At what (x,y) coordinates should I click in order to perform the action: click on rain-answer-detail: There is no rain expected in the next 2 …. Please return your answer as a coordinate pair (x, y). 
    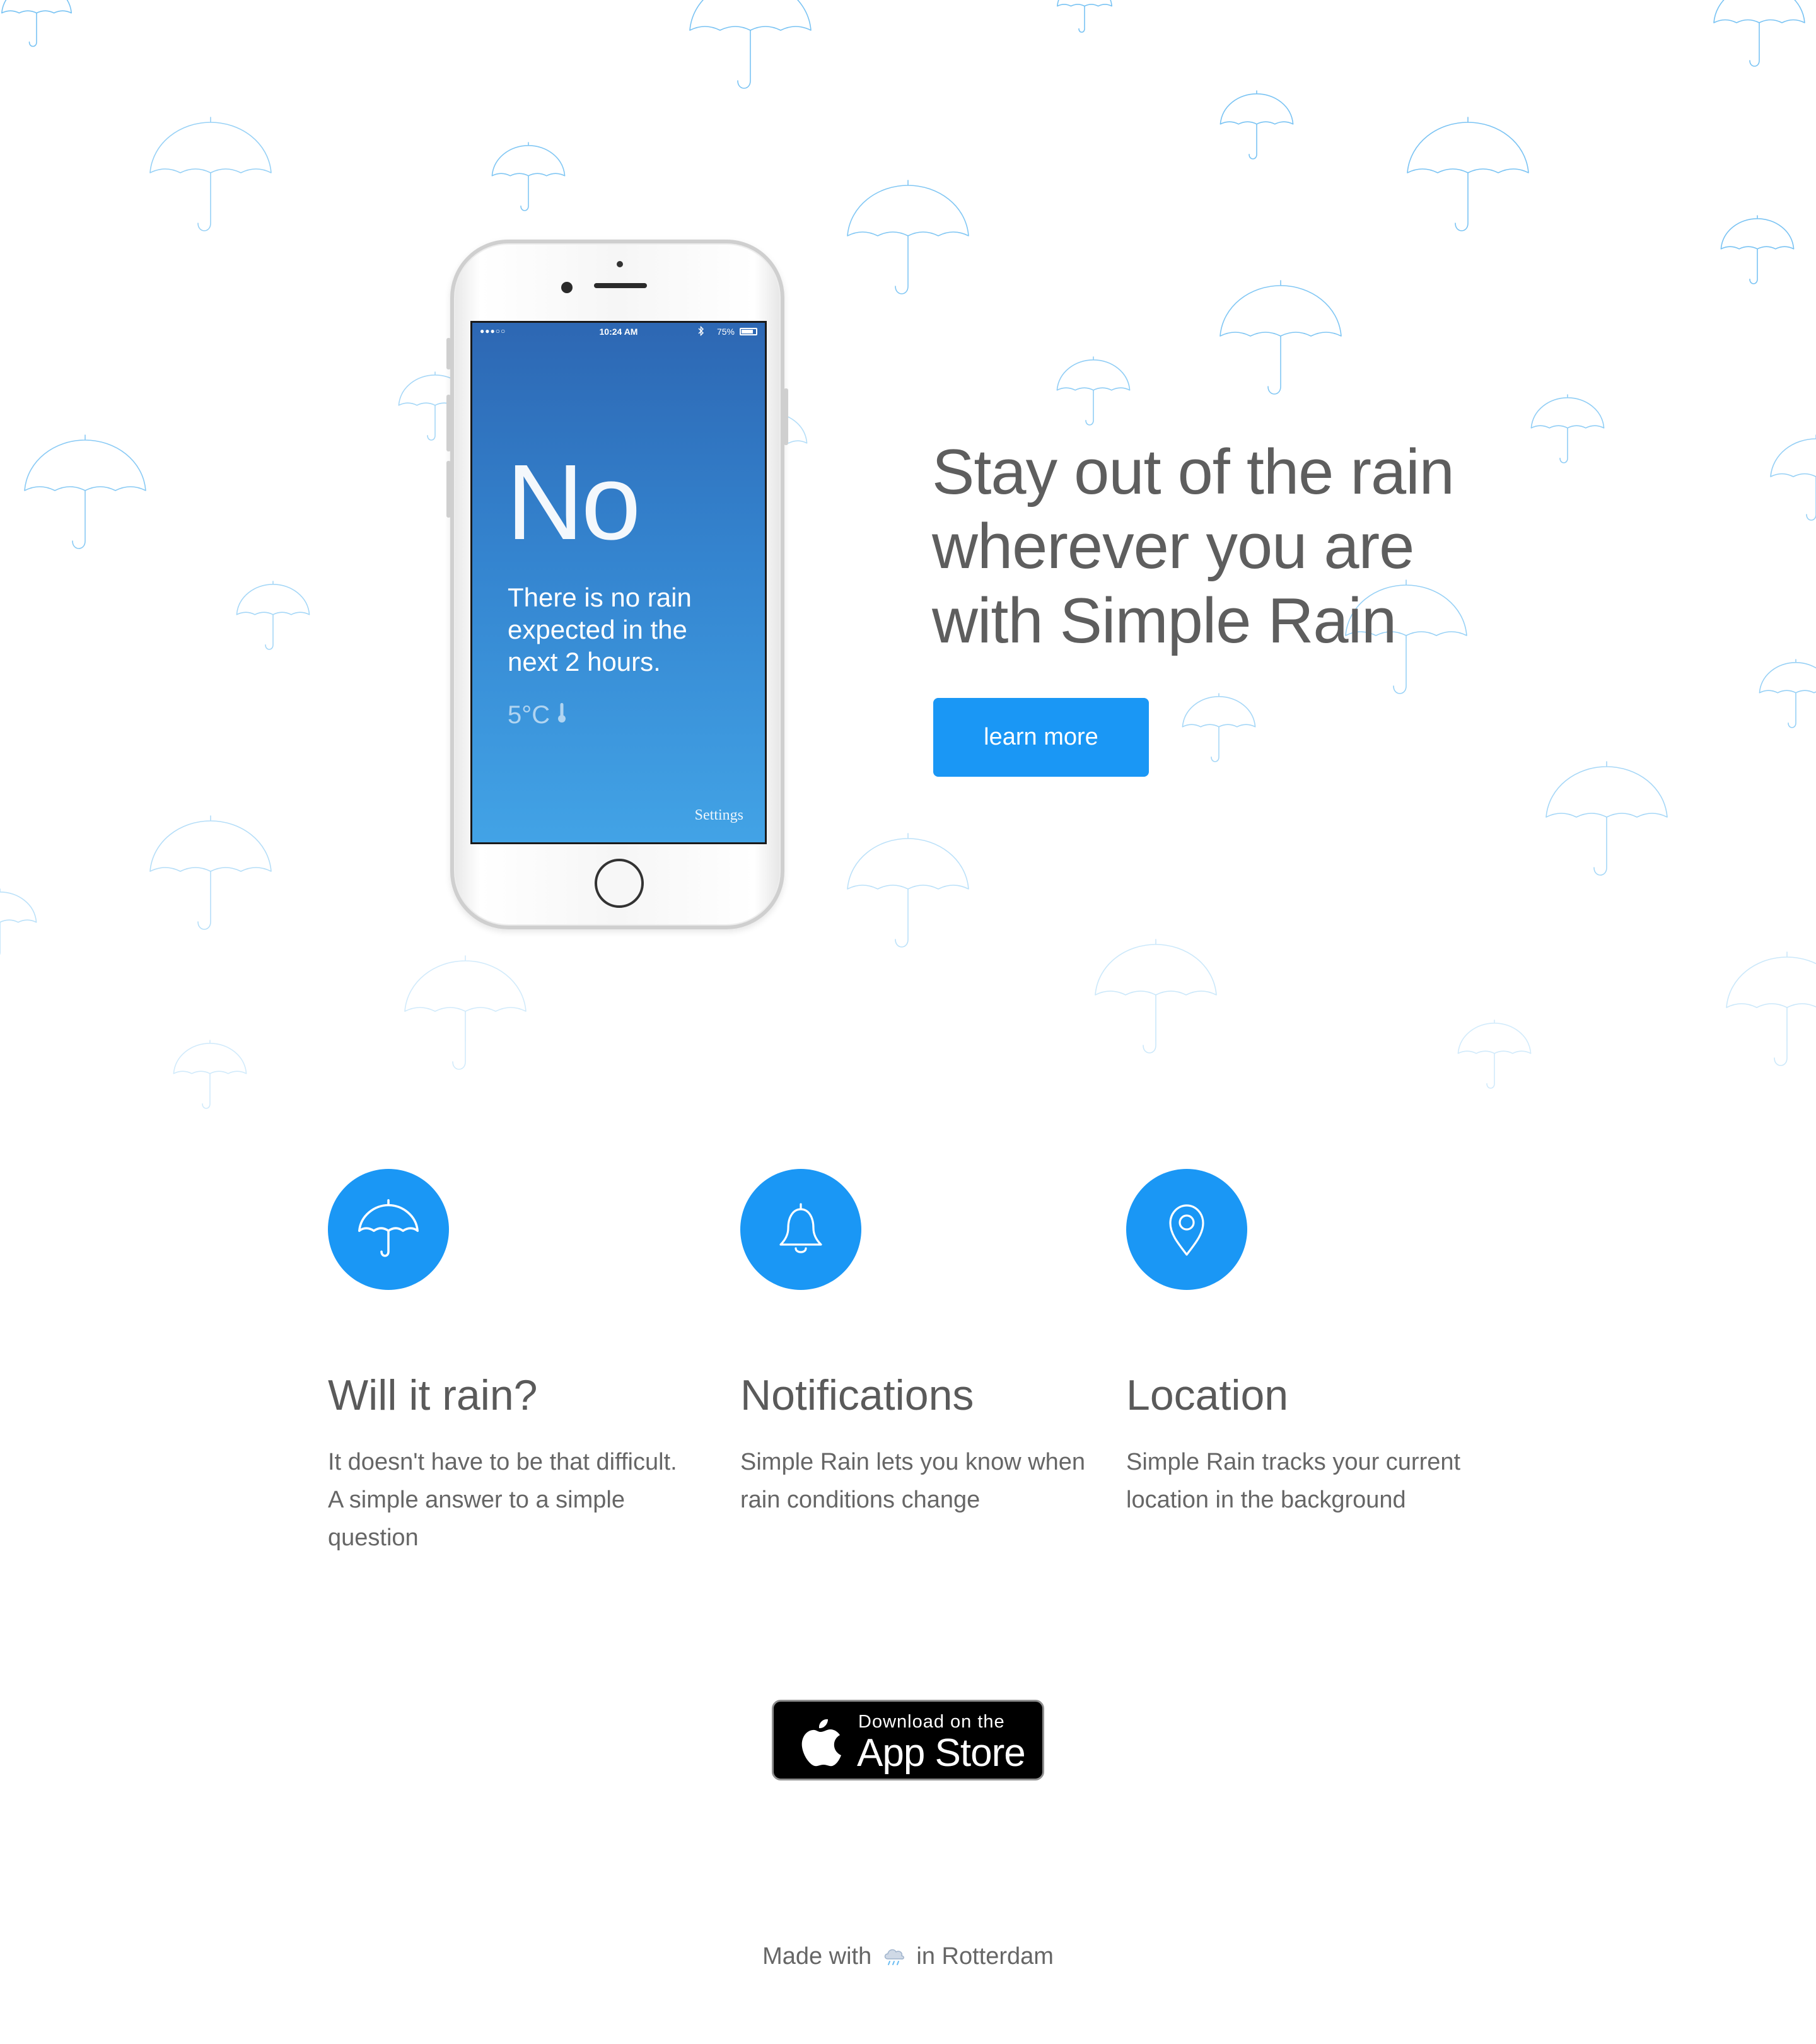
    Looking at the image, I should click on (600, 629).